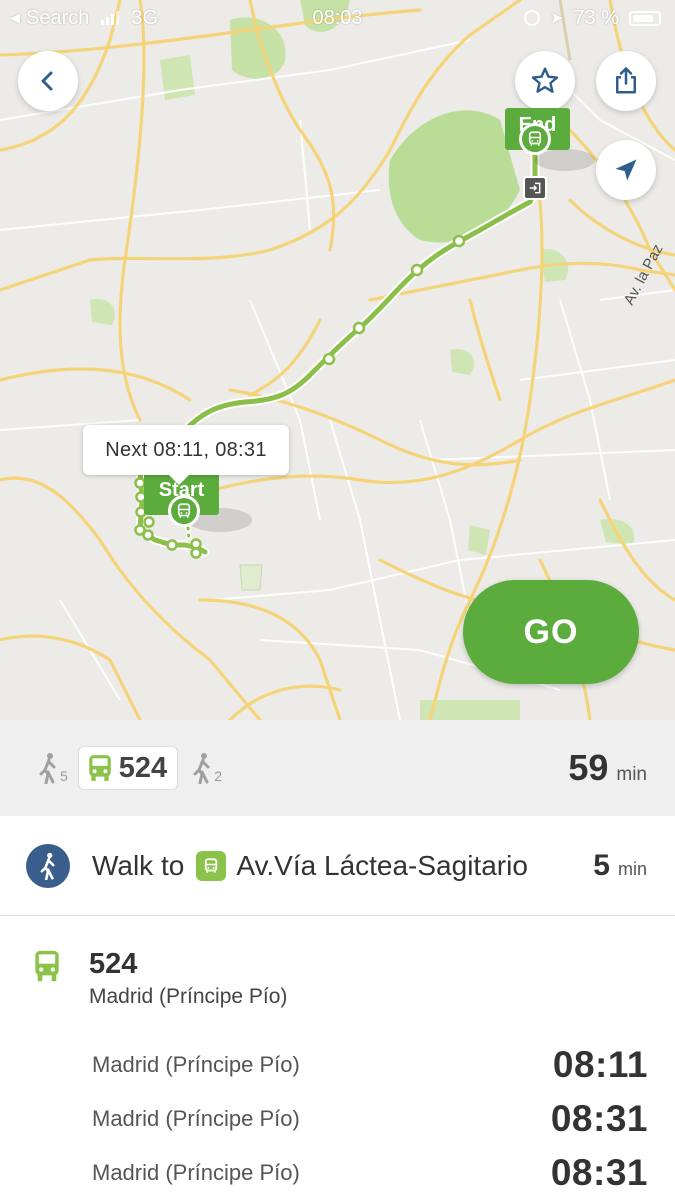 Image resolution: width=675 pixels, height=1200 pixels. I want to click on route-summary: 5 524 2 59 min, so click(337, 768).